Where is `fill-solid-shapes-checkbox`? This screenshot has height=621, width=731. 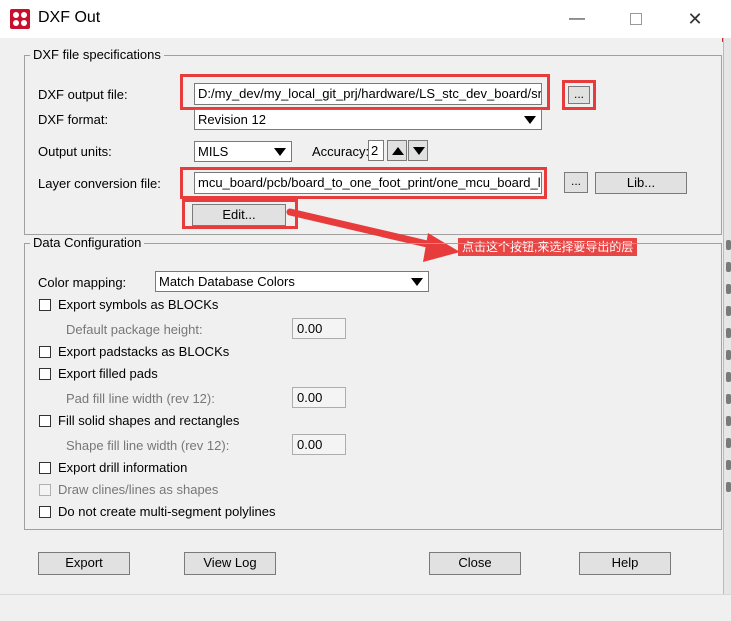
fill-solid-shapes-checkbox is located at coordinates (45, 421).